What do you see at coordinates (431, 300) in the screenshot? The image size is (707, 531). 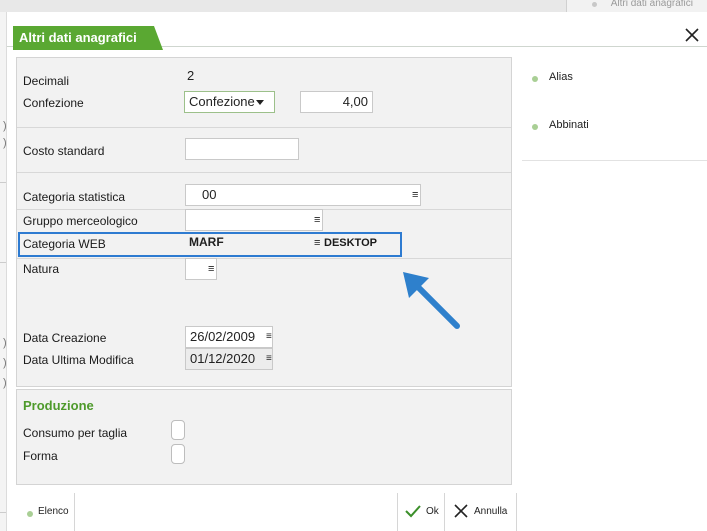 I see `arrow-icon` at bounding box center [431, 300].